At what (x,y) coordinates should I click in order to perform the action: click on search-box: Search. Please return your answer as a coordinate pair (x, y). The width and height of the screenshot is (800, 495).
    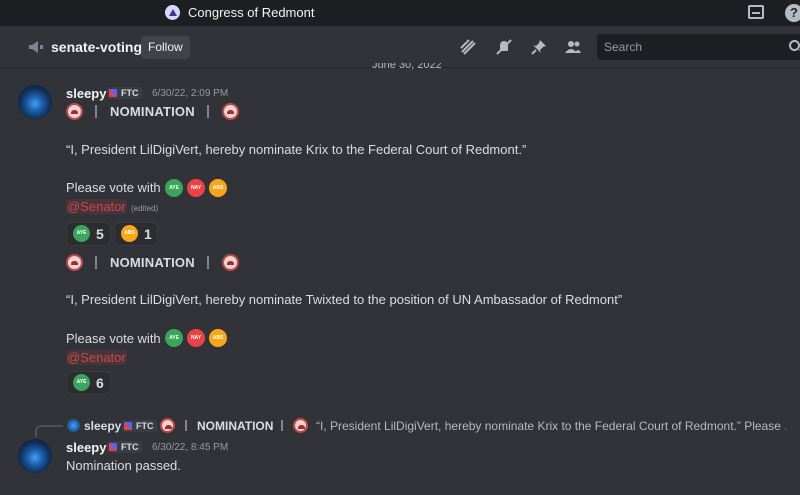
    Looking at the image, I should click on (698, 47).